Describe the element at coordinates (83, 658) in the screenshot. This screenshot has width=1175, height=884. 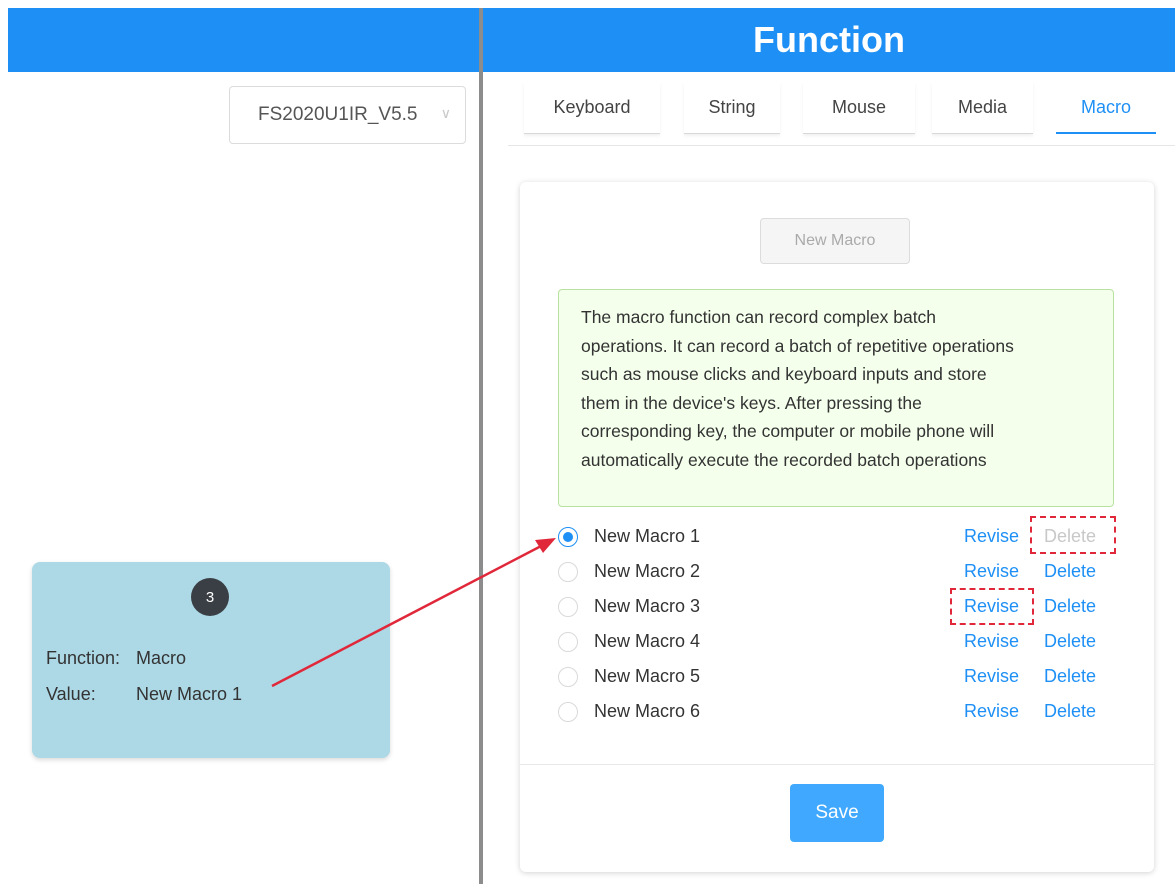
I see `function-label: Function:` at that location.